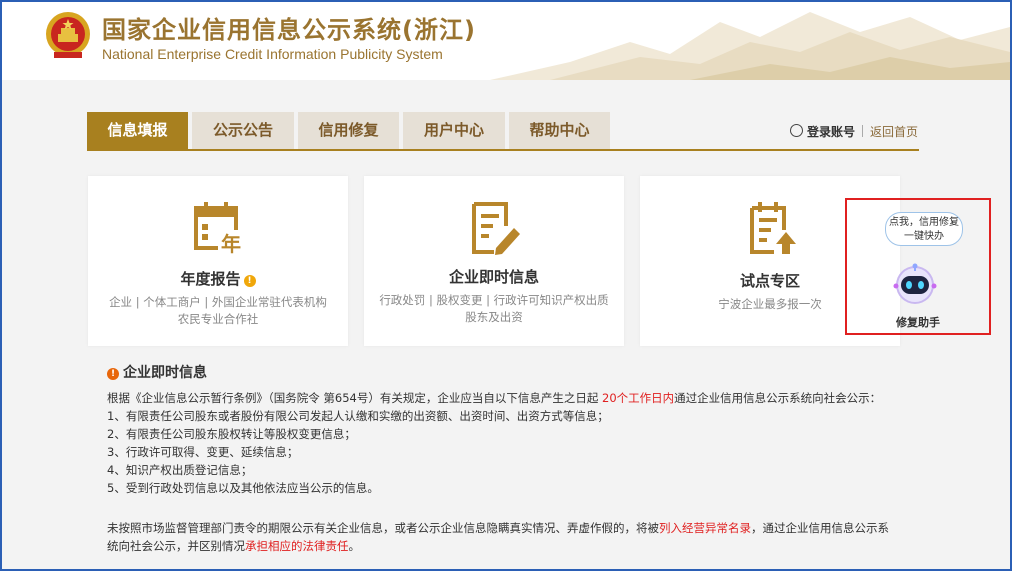  Describe the element at coordinates (494, 300) in the screenshot. I see `card-desc-line: 行政处罚 | 股权变更 | 行政许可知识产权出质` at that location.